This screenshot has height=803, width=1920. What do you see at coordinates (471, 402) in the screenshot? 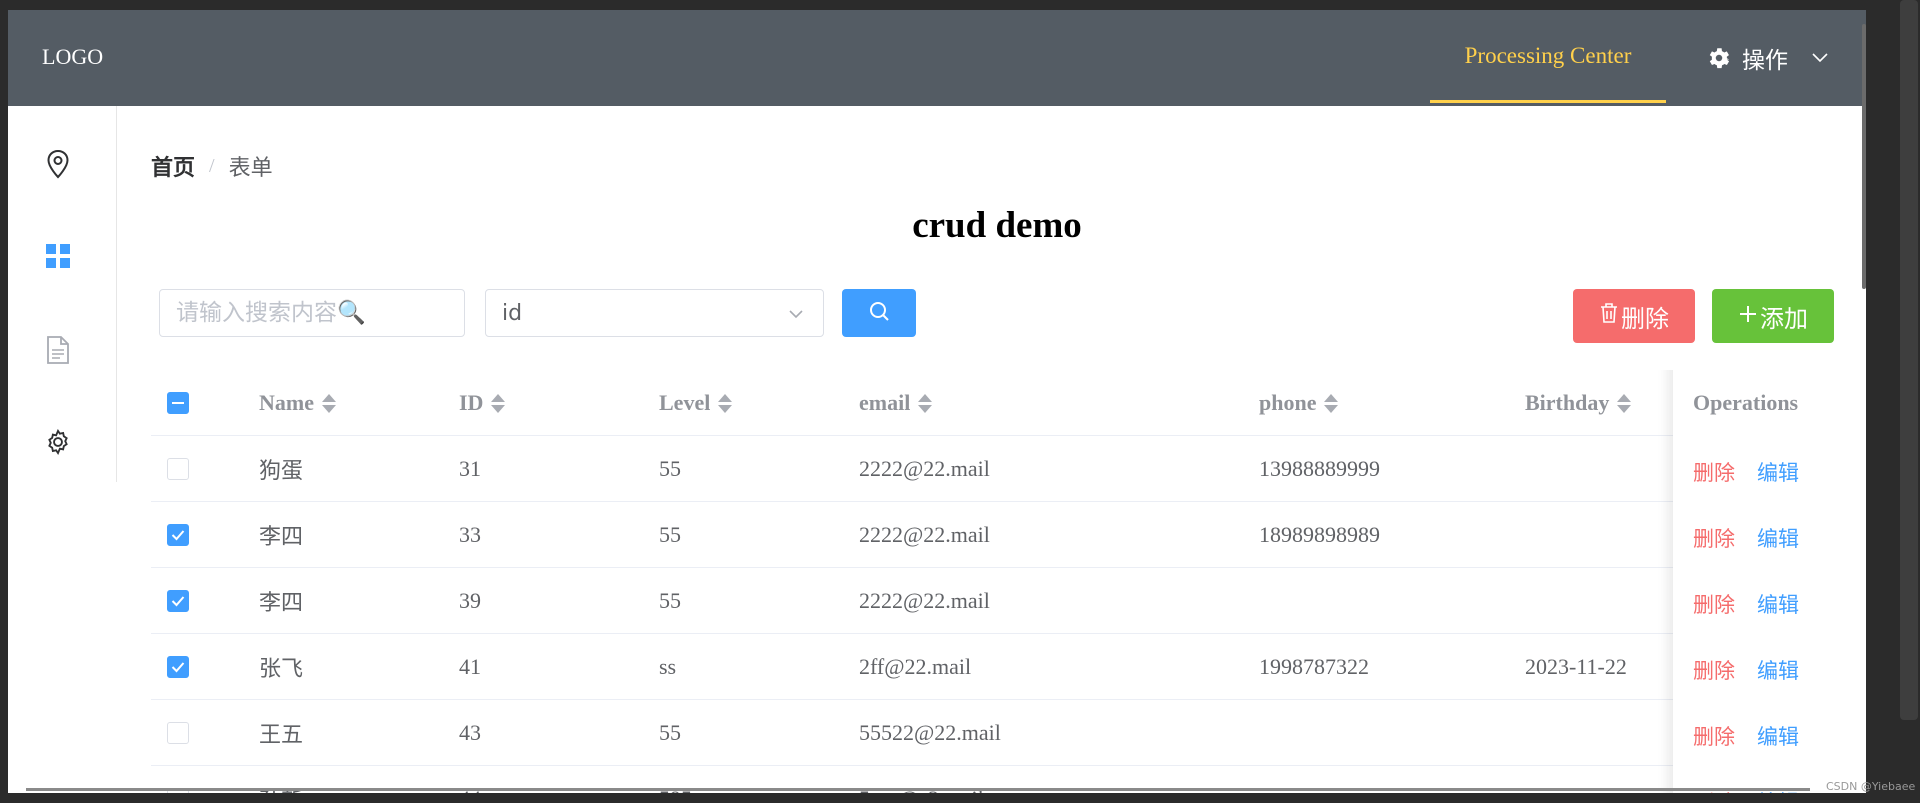
I see `header-id-label: ID` at bounding box center [471, 402].